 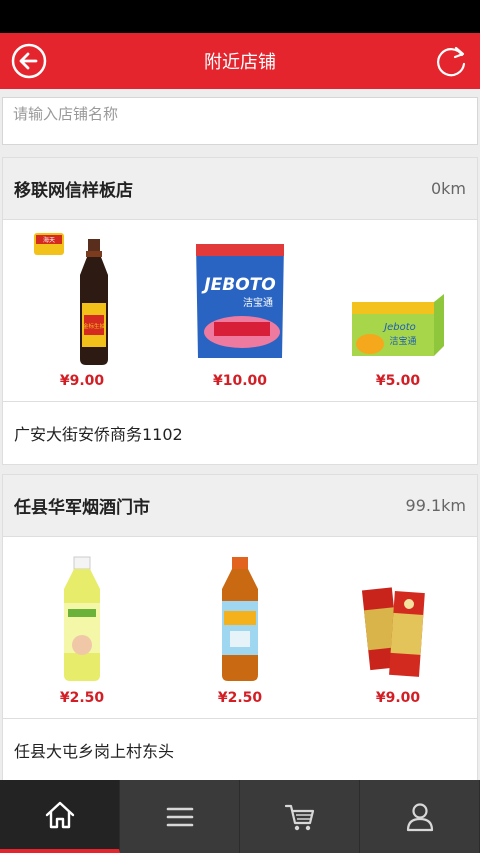 What do you see at coordinates (451, 61) in the screenshot?
I see `refresh-icon` at bounding box center [451, 61].